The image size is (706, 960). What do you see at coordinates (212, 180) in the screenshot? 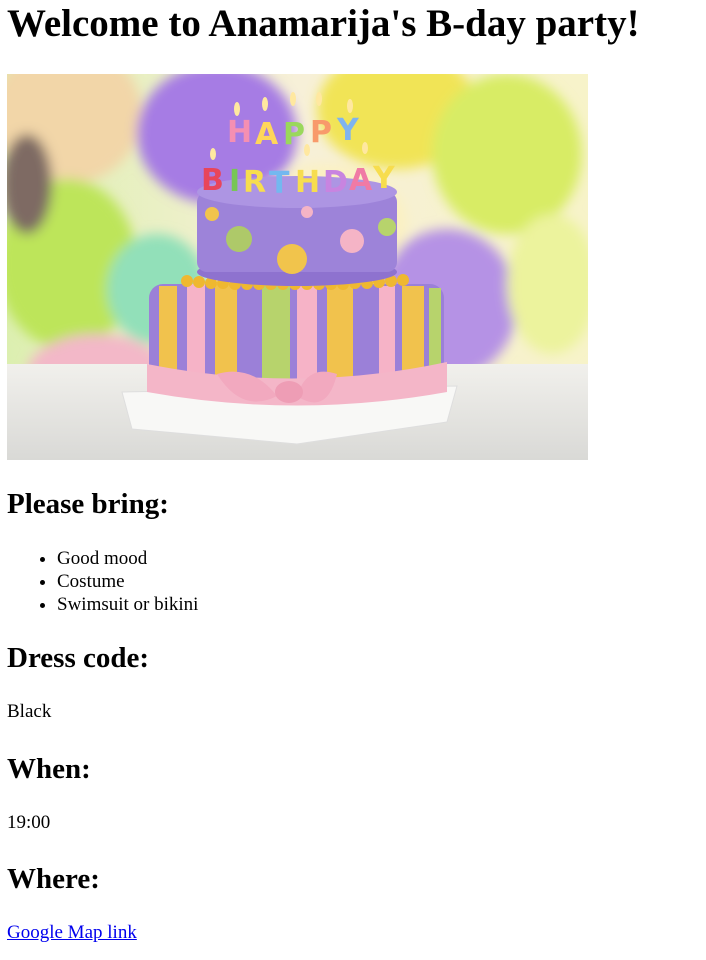
I see `svg-text: B` at bounding box center [212, 180].